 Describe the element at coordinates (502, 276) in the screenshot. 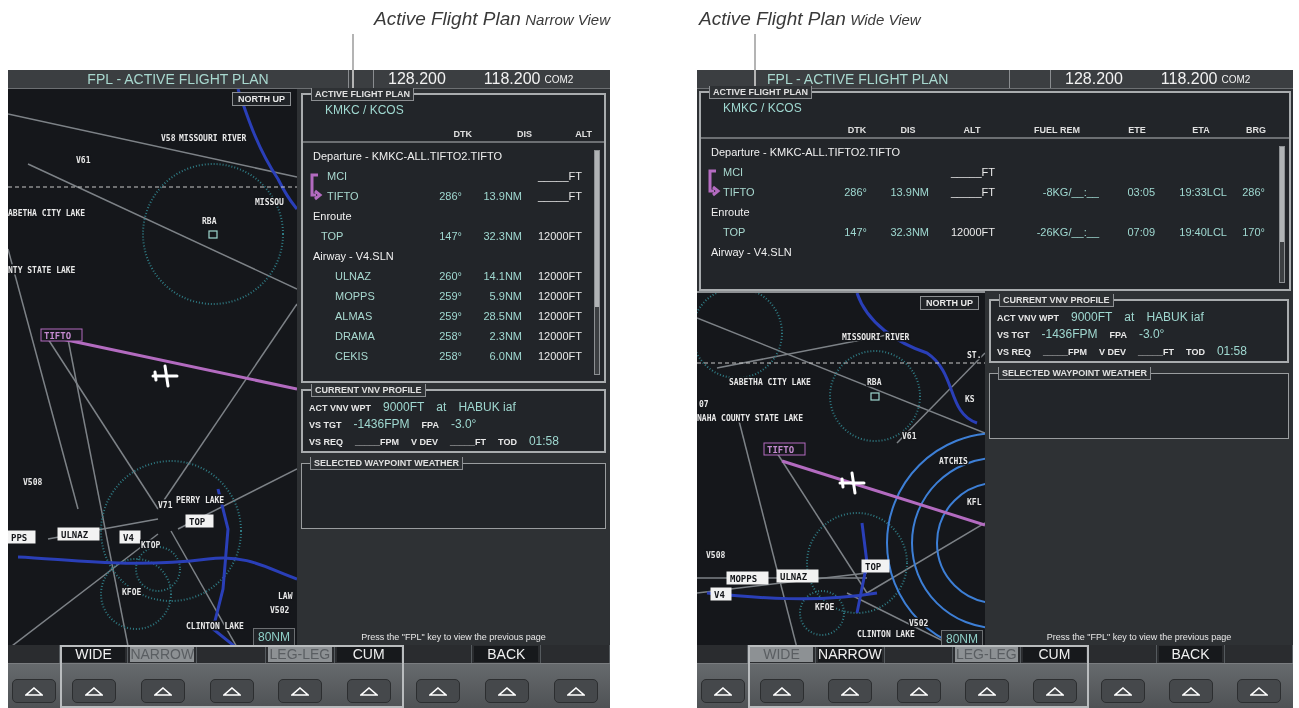

I see `table-cell-text: 14.1NM` at that location.